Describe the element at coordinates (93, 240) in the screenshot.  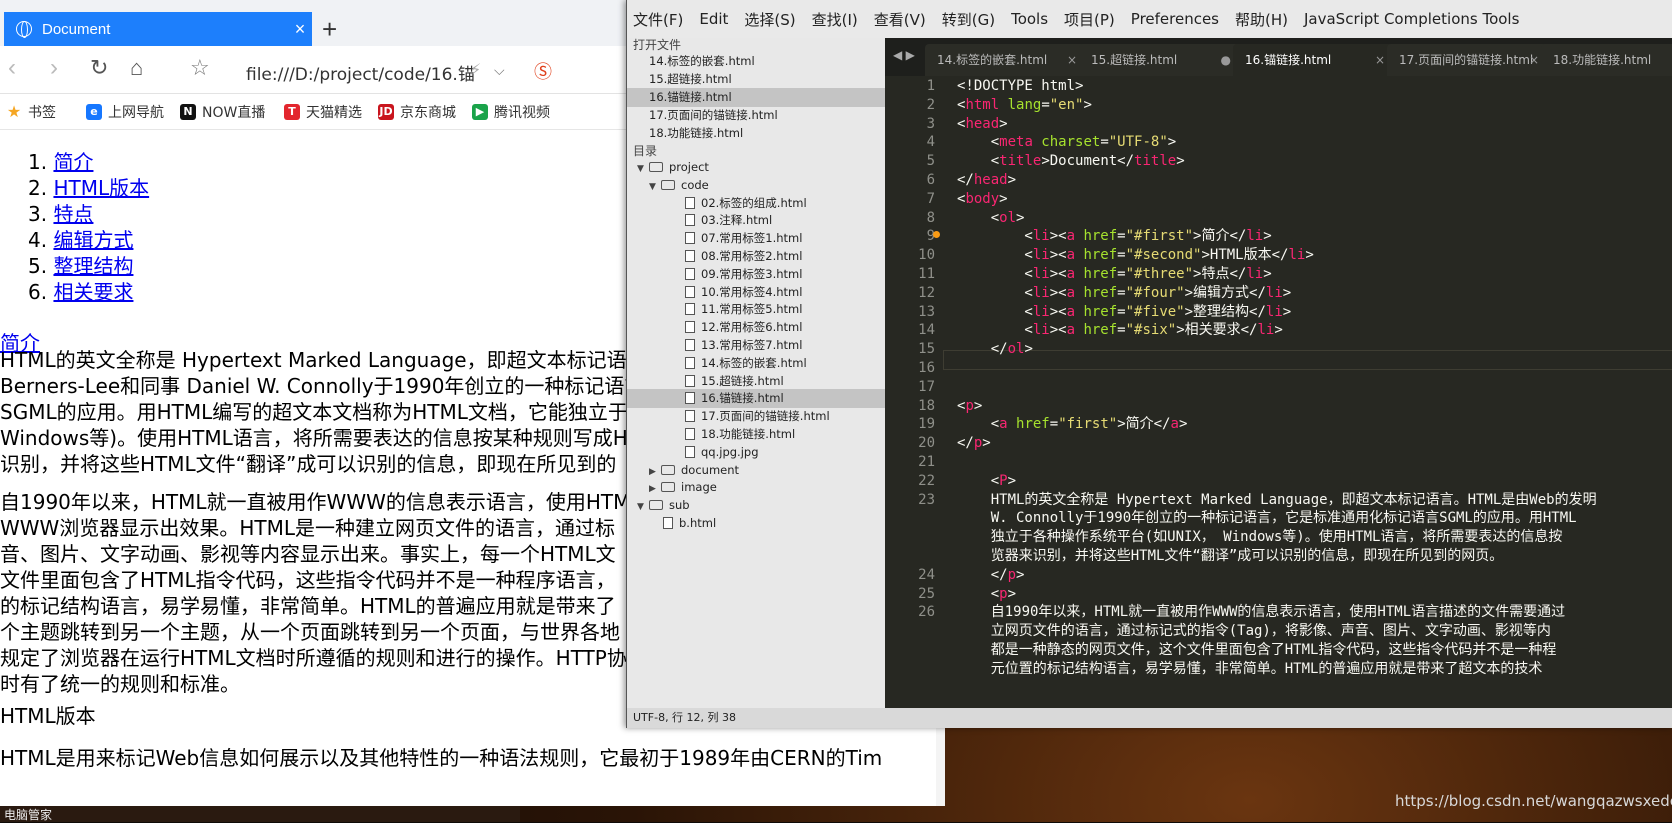
I see `toc-link: 编辑方式` at that location.